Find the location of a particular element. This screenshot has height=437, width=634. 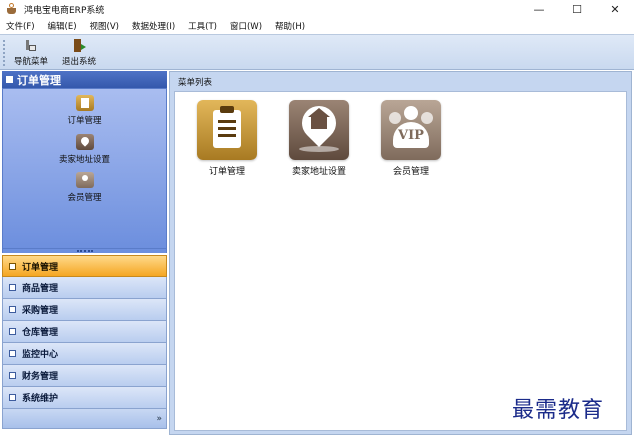

group-finance-management: 财务管理 is located at coordinates (84, 376).